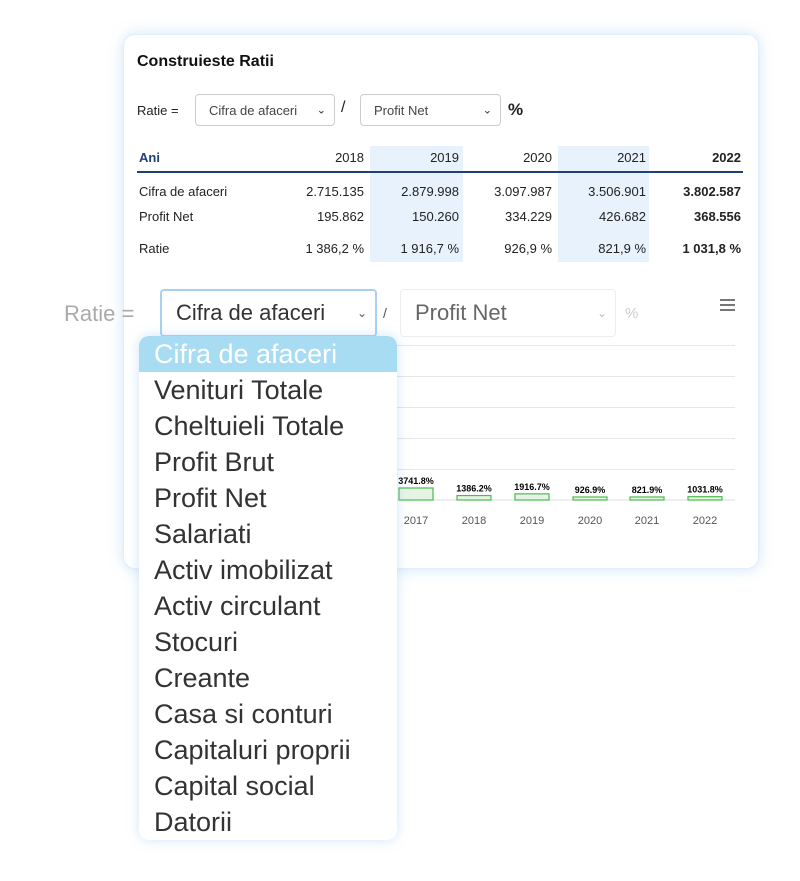 This screenshot has width=800, height=881. What do you see at coordinates (727, 306) in the screenshot?
I see `hamburger-menu-icon` at bounding box center [727, 306].